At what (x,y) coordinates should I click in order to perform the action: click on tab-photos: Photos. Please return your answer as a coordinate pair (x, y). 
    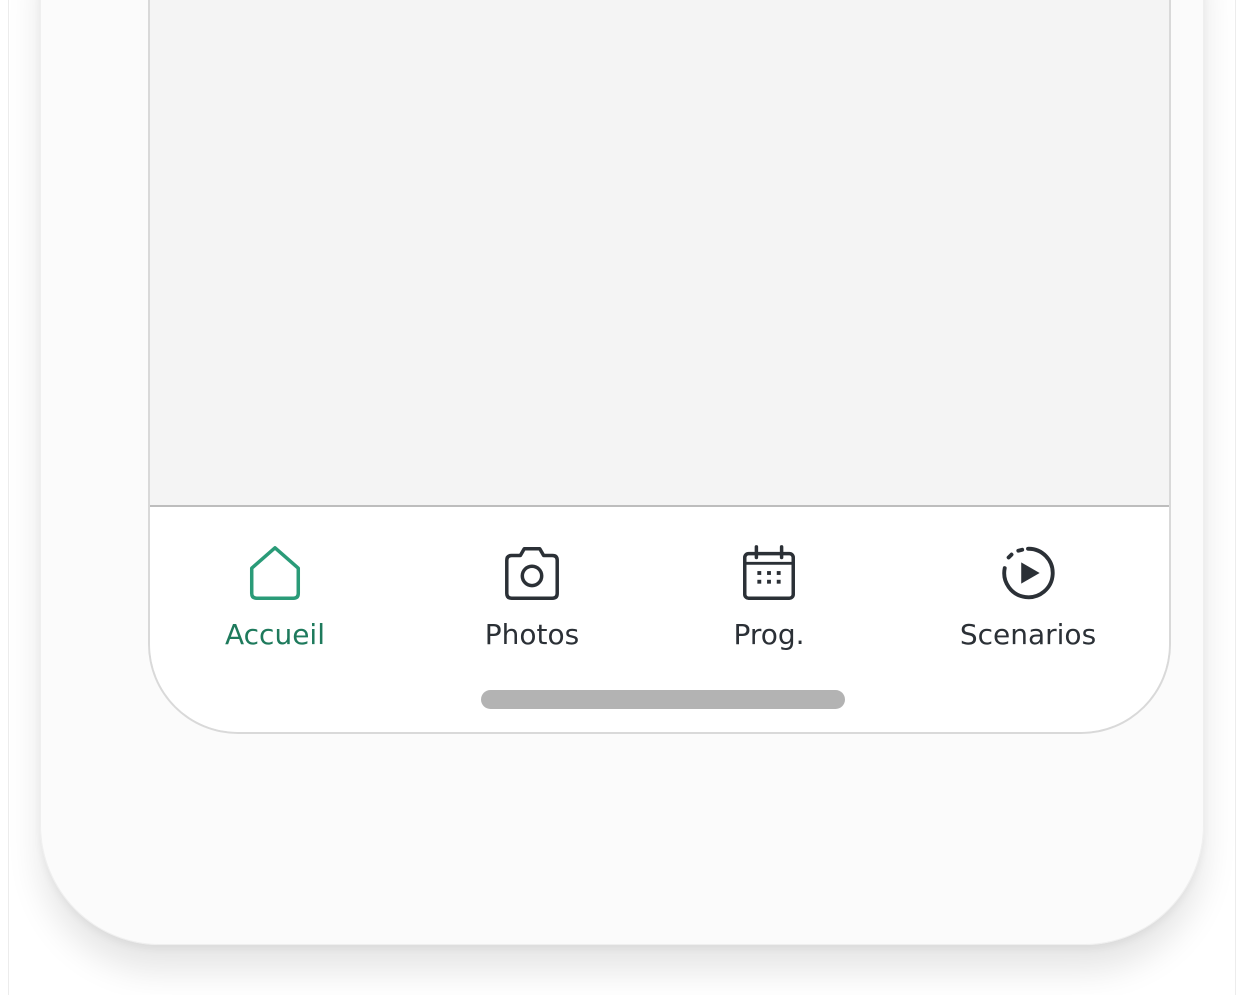
    Looking at the image, I should click on (532, 596).